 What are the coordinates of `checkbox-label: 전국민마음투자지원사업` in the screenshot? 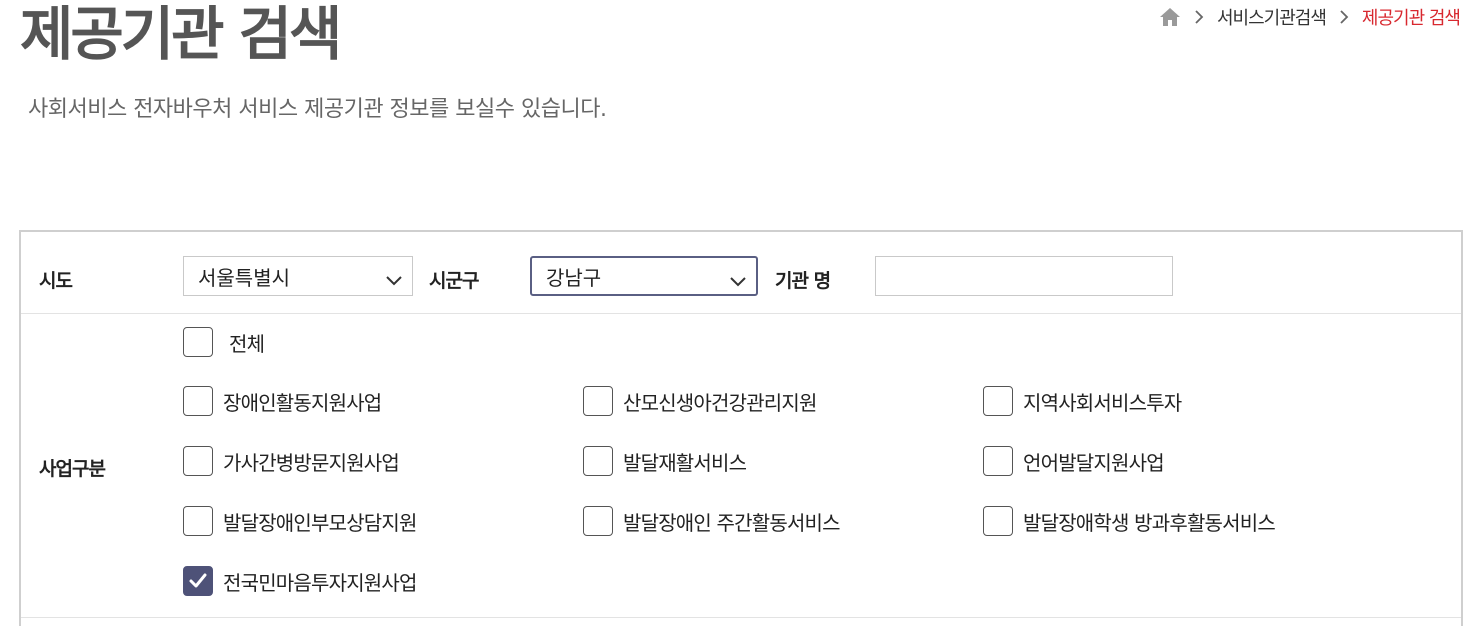 It's located at (320, 582).